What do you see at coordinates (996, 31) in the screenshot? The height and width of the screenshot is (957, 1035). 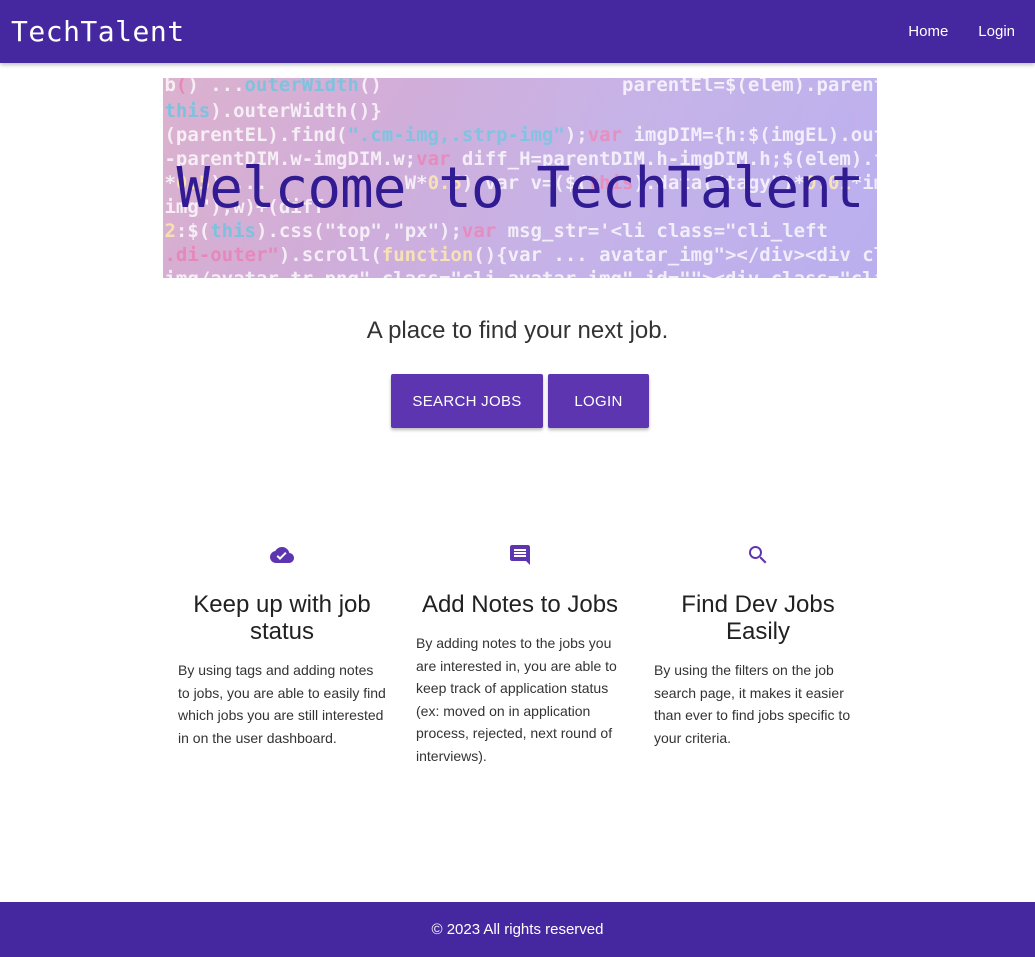 I see `nav-link-login: Login` at bounding box center [996, 31].